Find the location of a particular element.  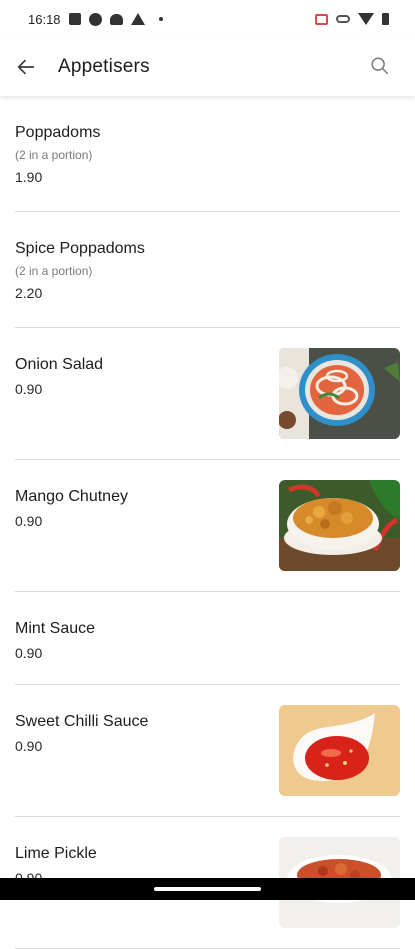

mango-chutney-image is located at coordinates (339, 525).